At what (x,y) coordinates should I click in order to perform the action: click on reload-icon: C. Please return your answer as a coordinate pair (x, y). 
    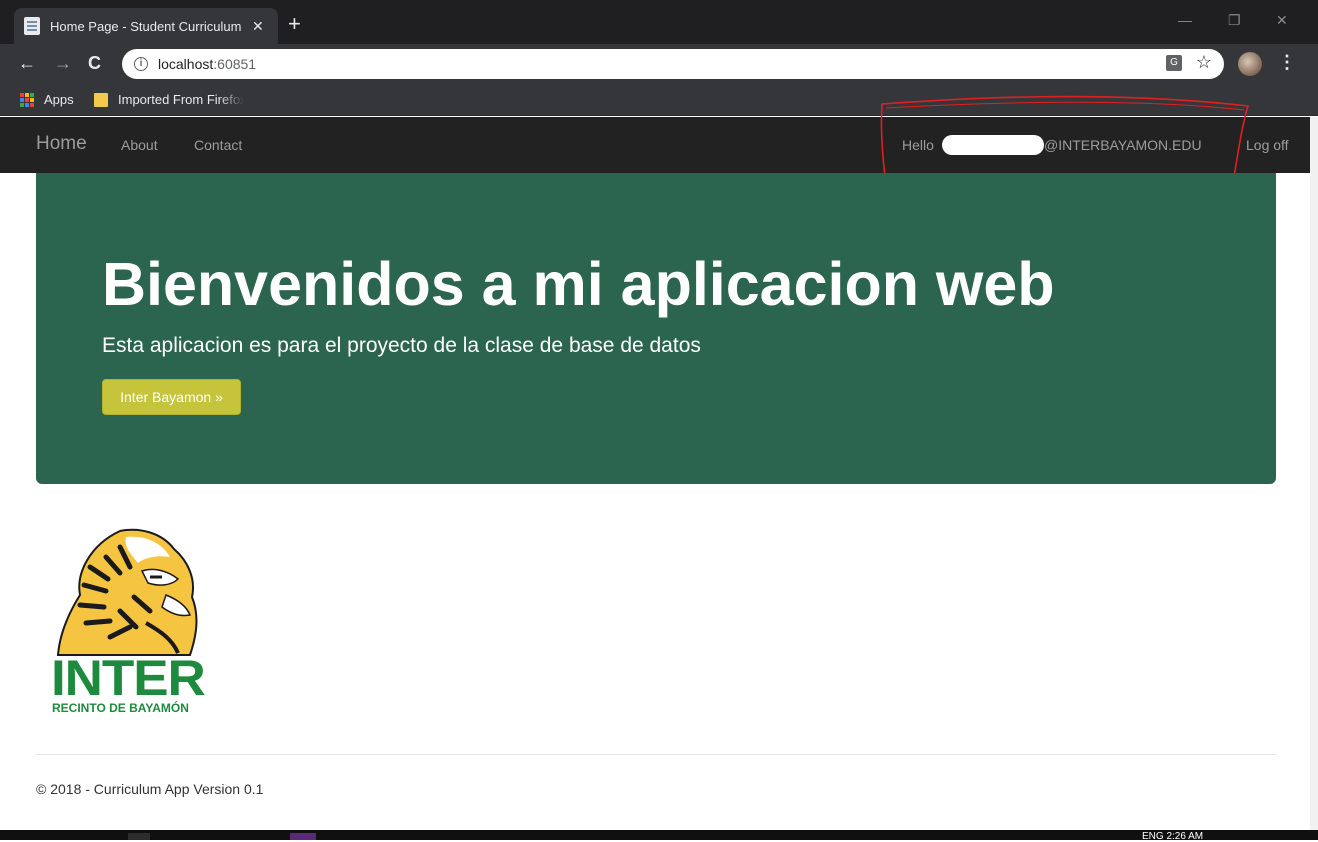
    Looking at the image, I should click on (94, 63).